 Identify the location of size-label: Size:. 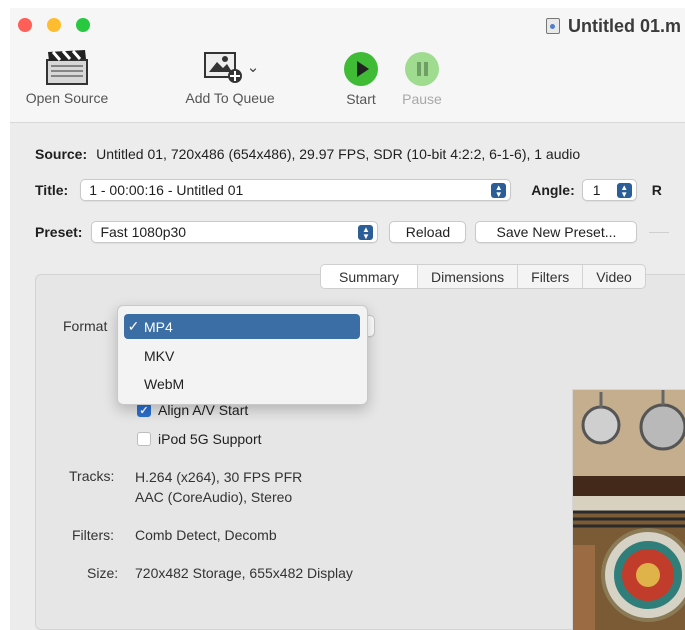
(103, 573).